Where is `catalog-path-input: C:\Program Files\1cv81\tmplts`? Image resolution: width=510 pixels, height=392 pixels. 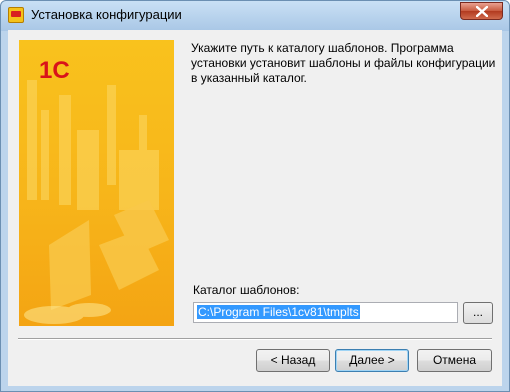
catalog-path-input: C:\Program Files\1cv81\tmplts is located at coordinates (325, 312).